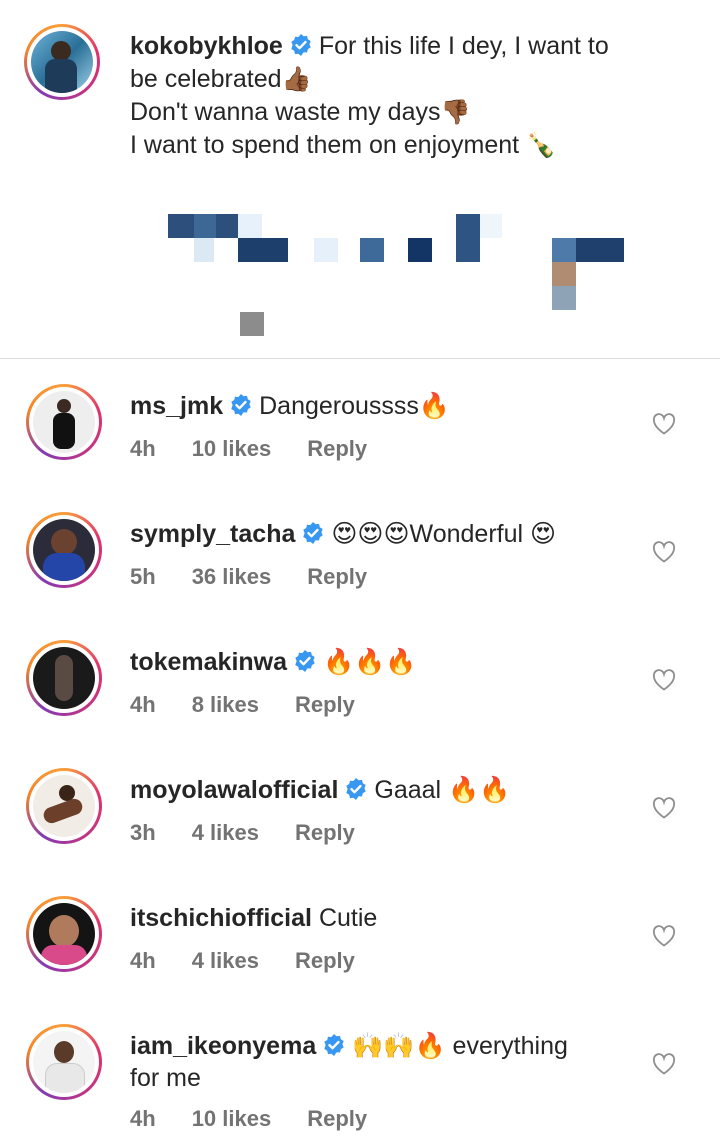 This screenshot has width=720, height=1138. Describe the element at coordinates (234, 790) in the screenshot. I see `comment-username: moyolawalofficial` at that location.